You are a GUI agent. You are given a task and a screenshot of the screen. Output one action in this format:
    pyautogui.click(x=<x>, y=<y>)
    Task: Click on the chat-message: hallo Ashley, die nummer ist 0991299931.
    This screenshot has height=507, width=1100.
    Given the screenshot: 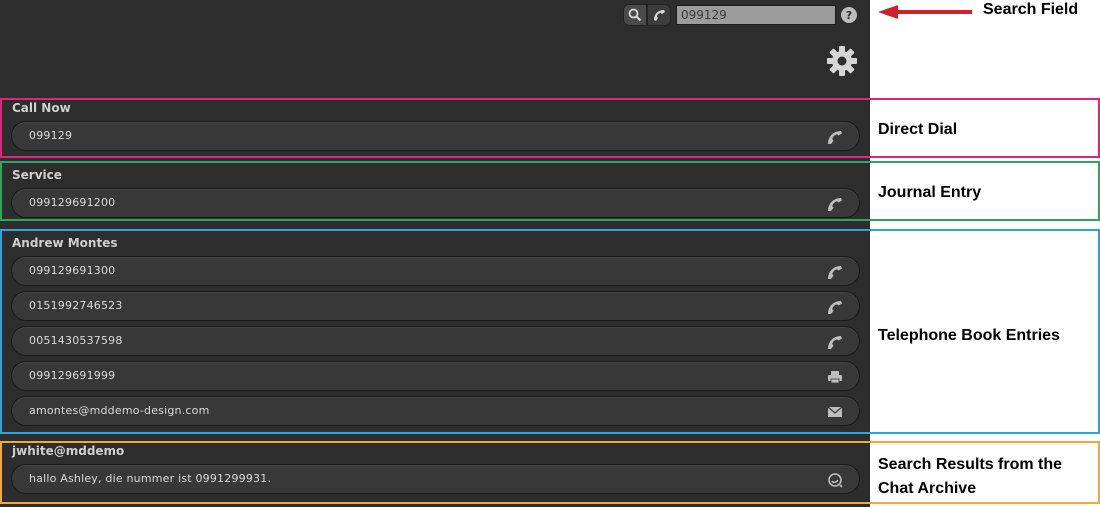 What is the action you would take?
    pyautogui.click(x=150, y=478)
    